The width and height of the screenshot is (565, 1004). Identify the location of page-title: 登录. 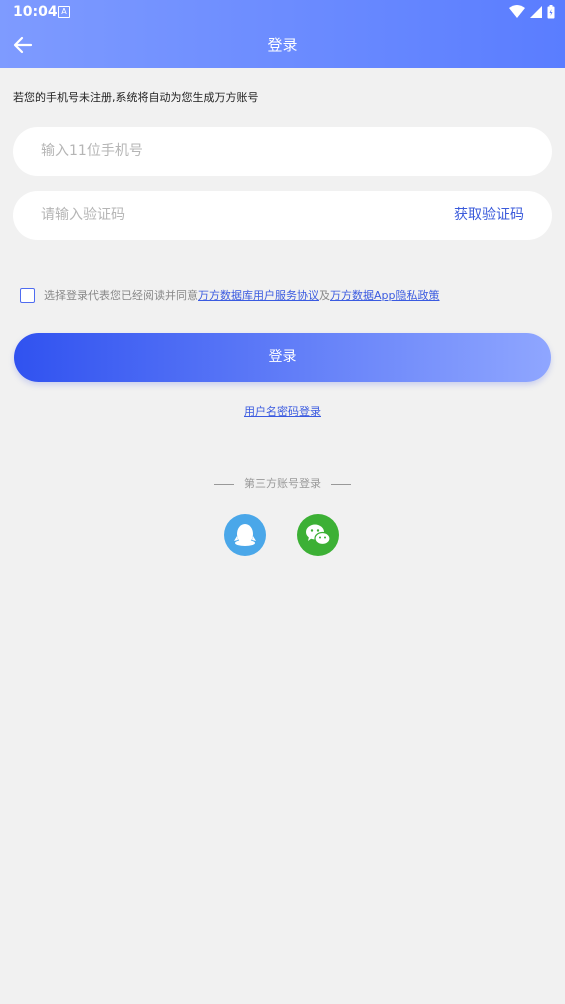
(282, 45).